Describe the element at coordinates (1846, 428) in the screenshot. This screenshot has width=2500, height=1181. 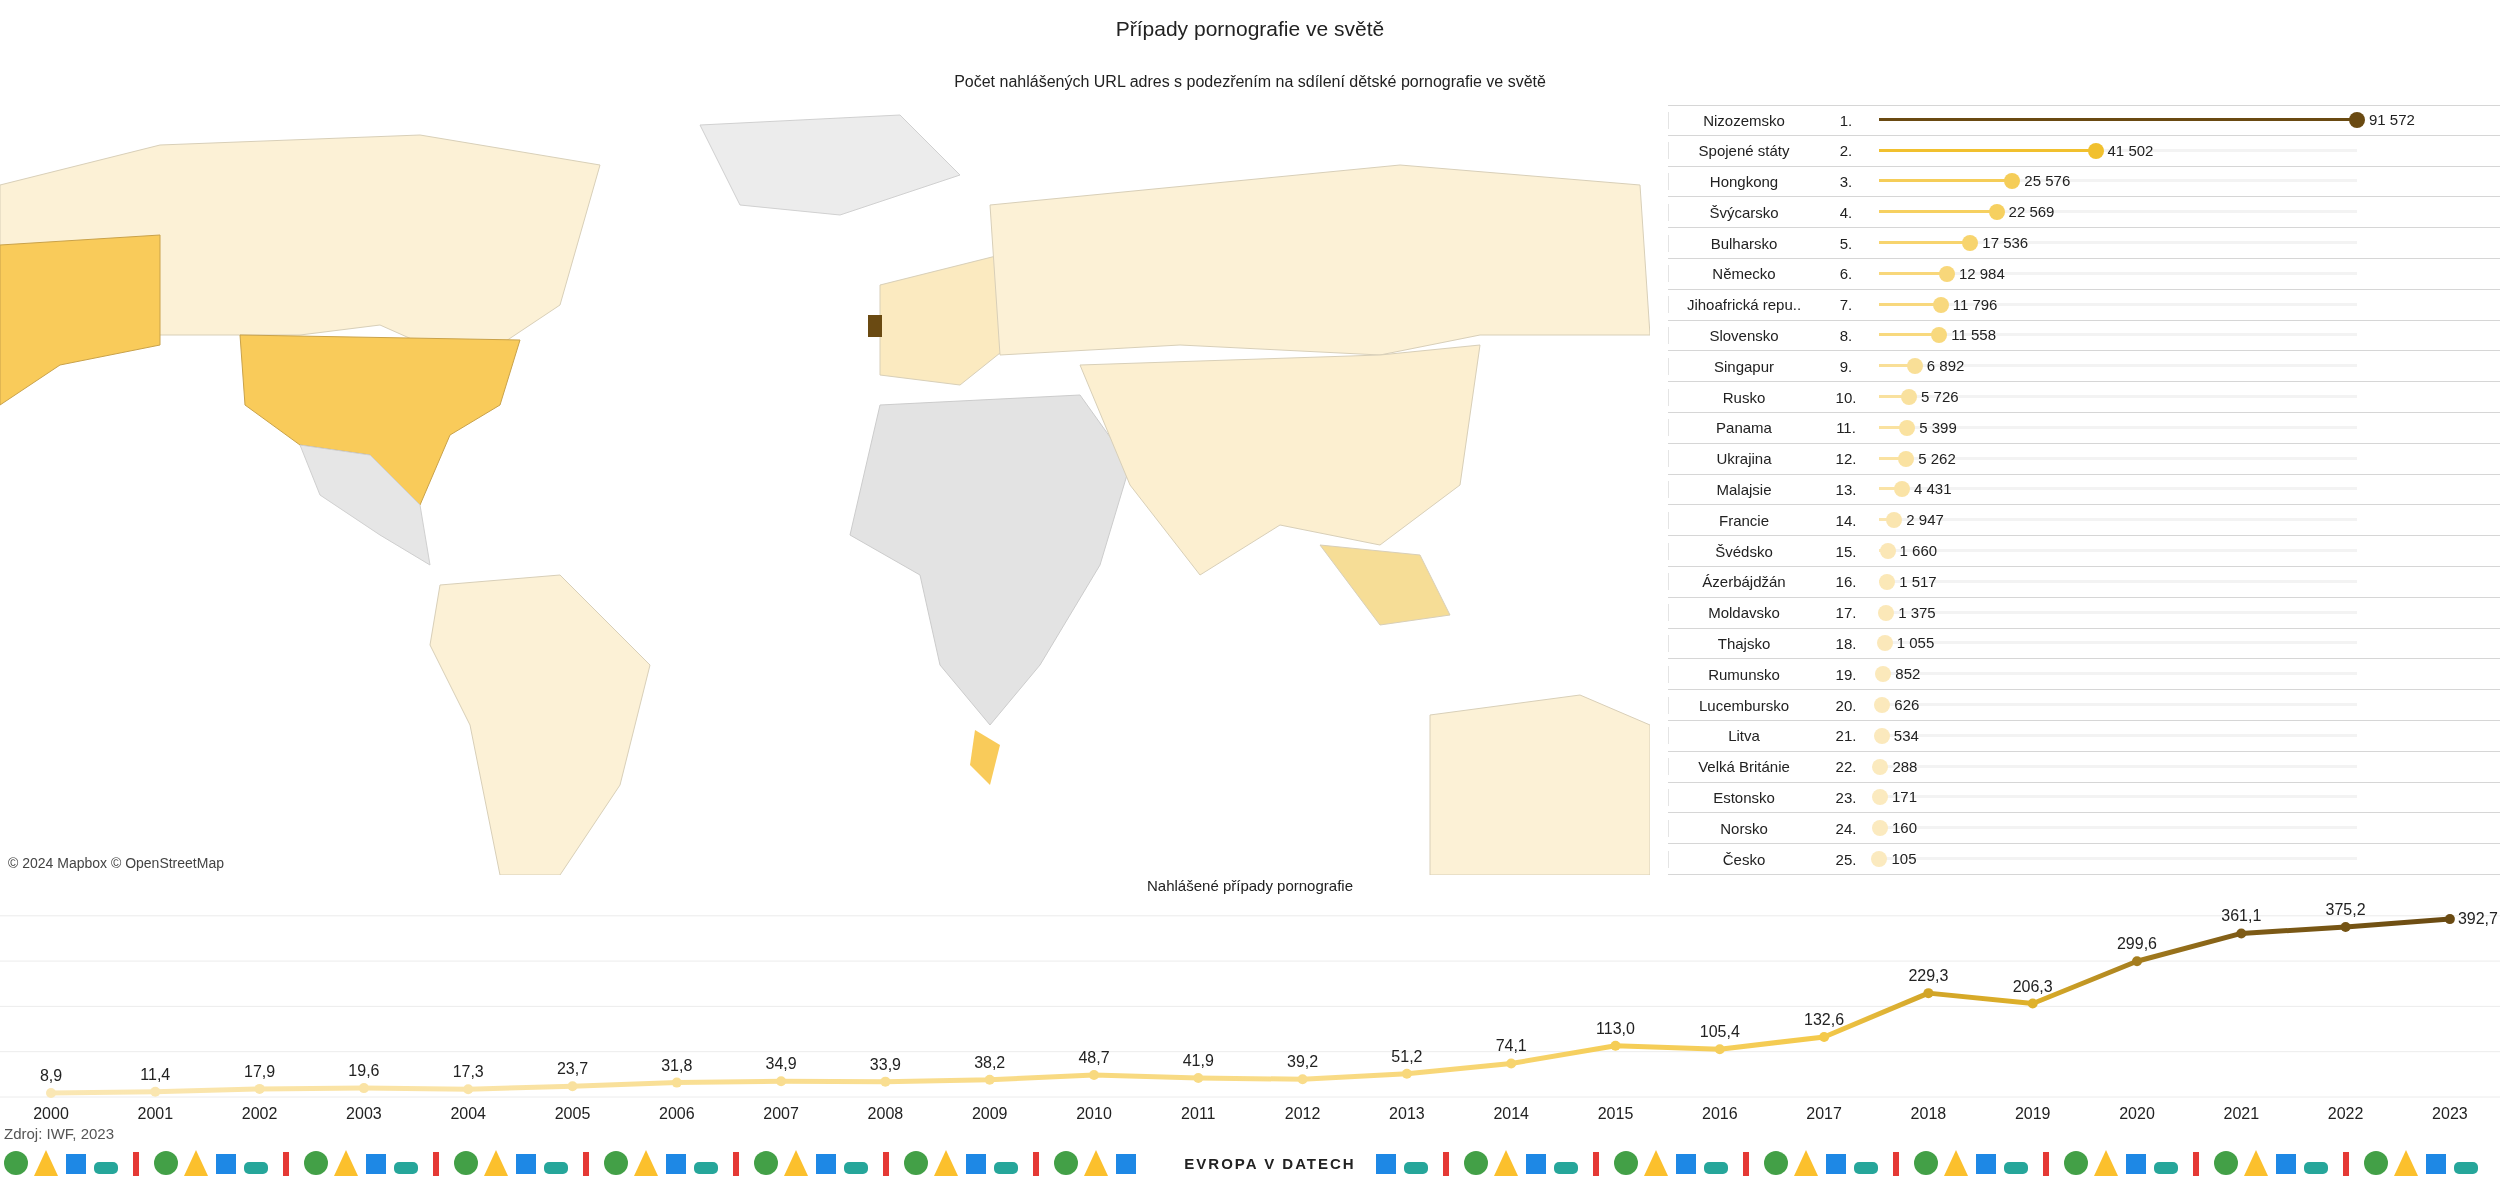
I see `rank-number: 11.` at that location.